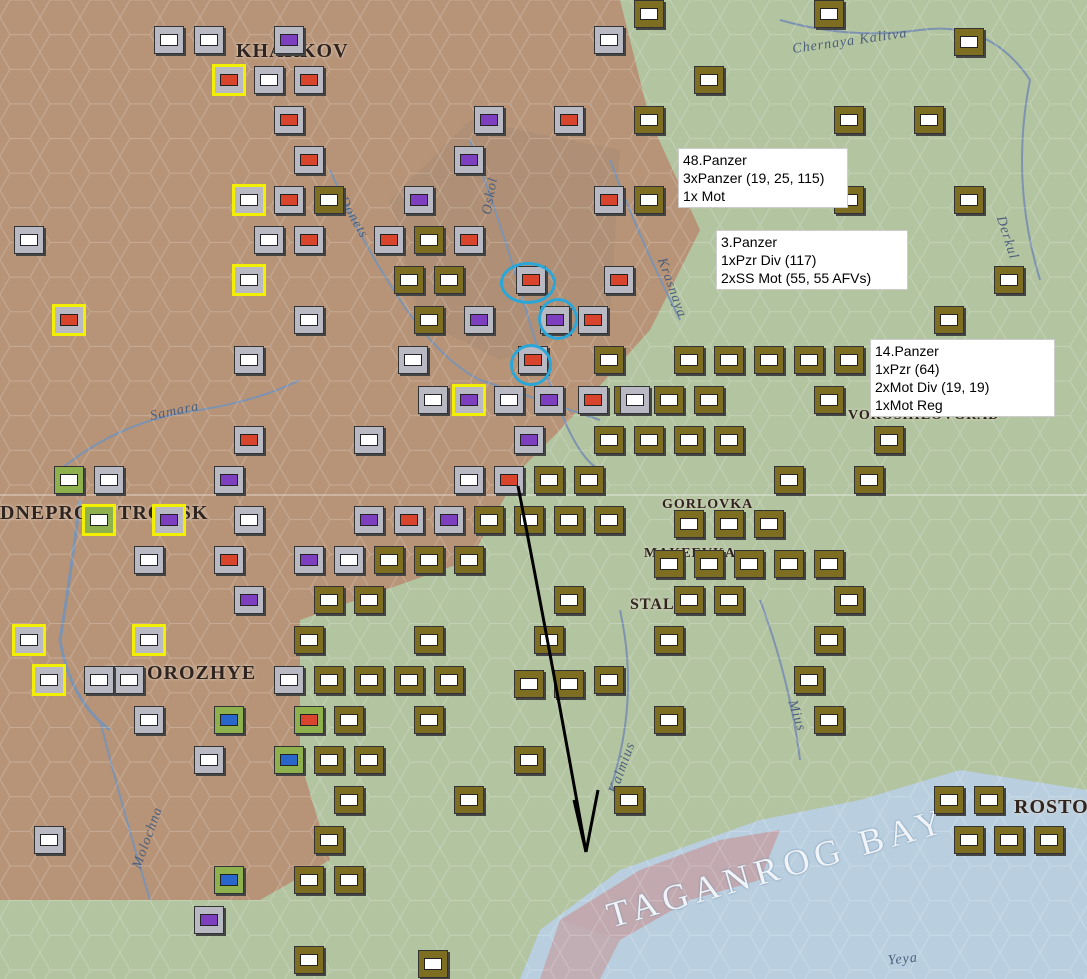  Describe the element at coordinates (907, 369) in the screenshot. I see `info-line: 1xPzr (64)` at that location.